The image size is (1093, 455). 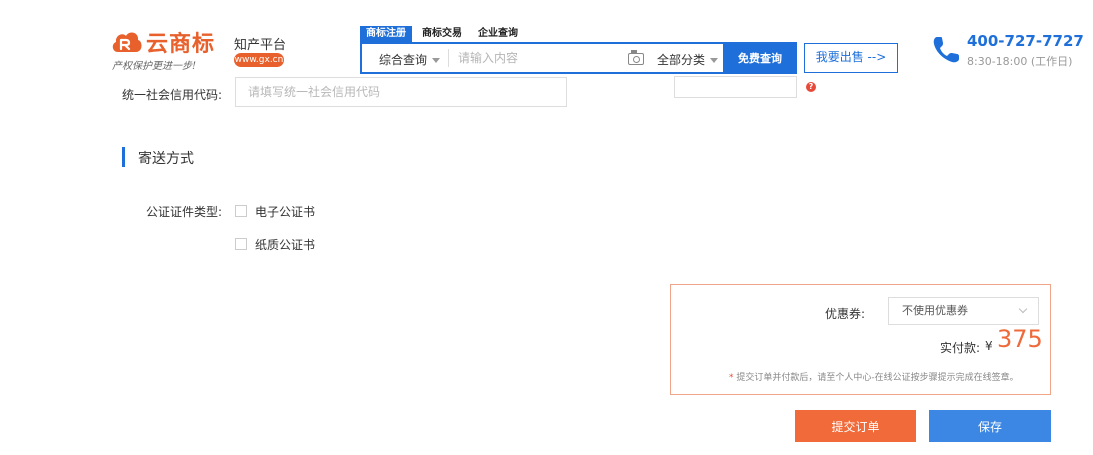 What do you see at coordinates (731, 378) in the screenshot?
I see `required-star: *` at bounding box center [731, 378].